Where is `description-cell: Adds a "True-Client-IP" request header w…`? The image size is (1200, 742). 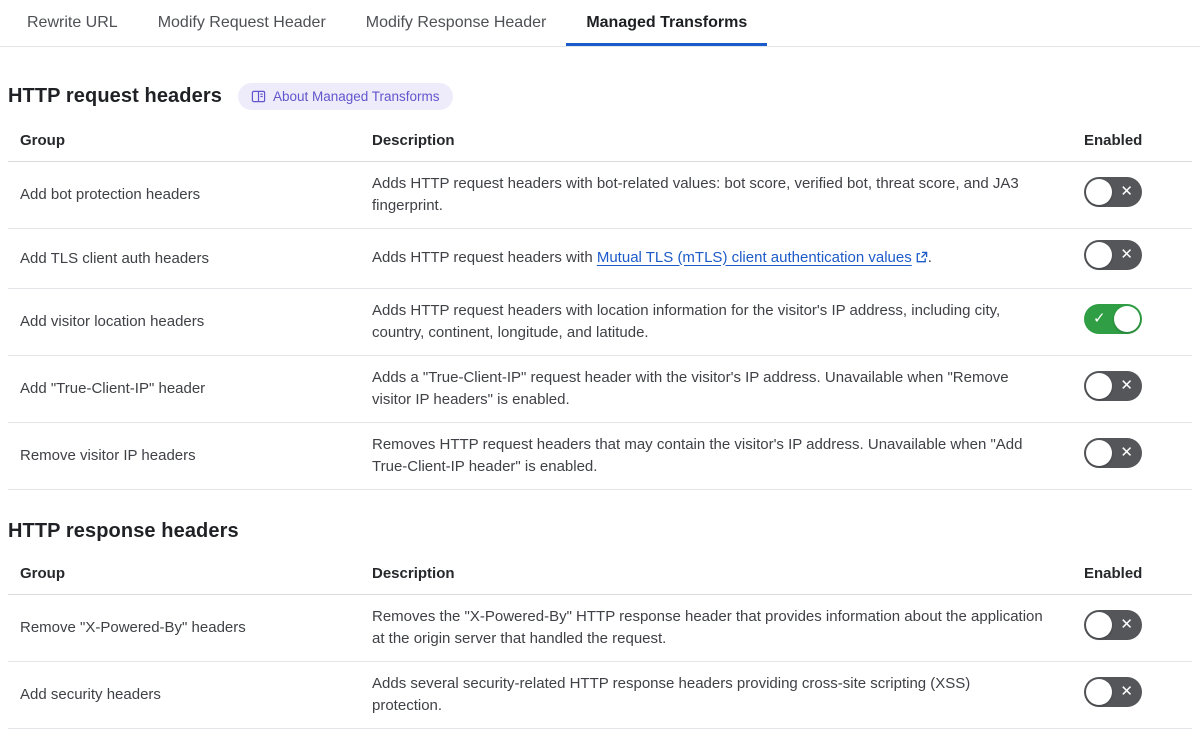 description-cell: Adds a "True-Client-IP" request header w… is located at coordinates (716, 389).